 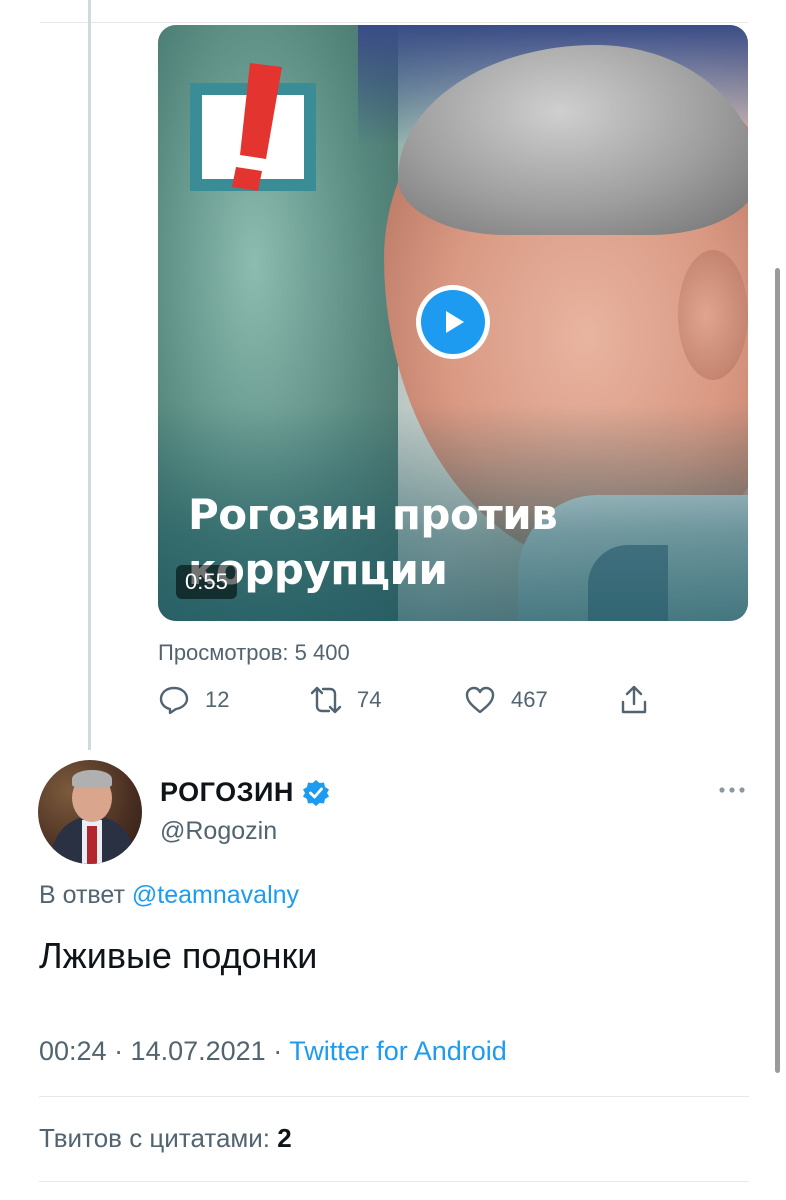 I want to click on retweet-count: 74, so click(x=369, y=699).